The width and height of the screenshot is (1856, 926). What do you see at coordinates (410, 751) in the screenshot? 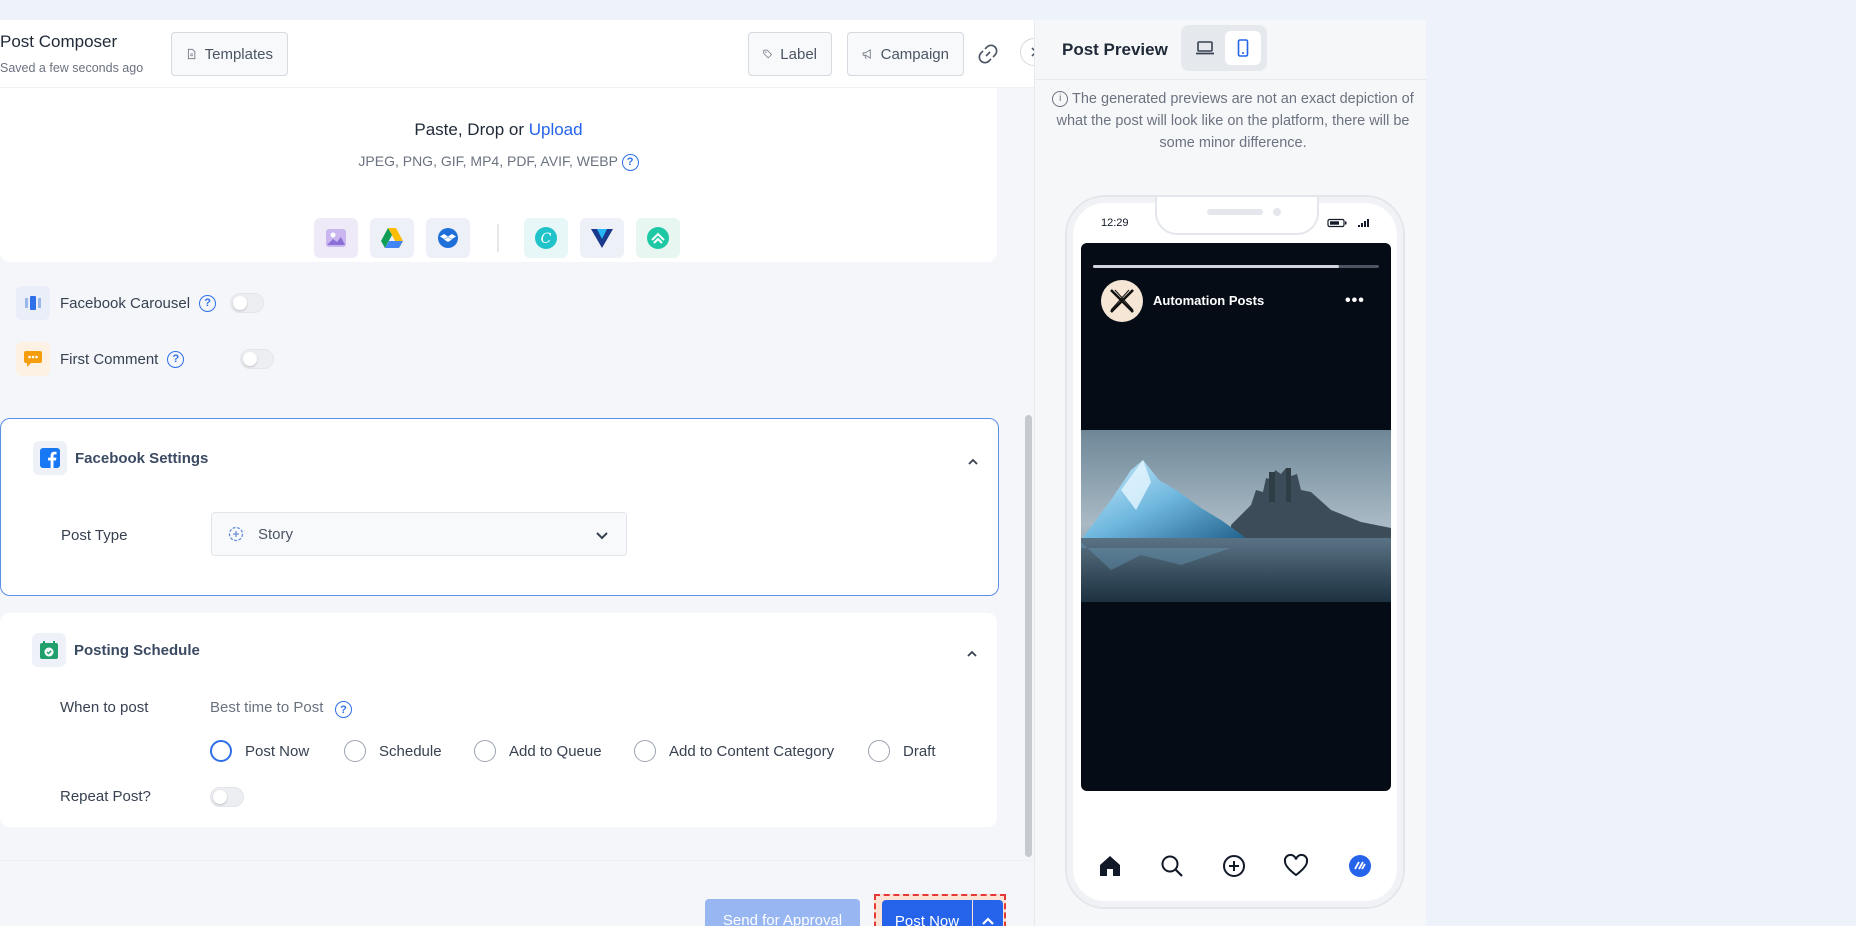
I see `radio-label: Schedule` at bounding box center [410, 751].